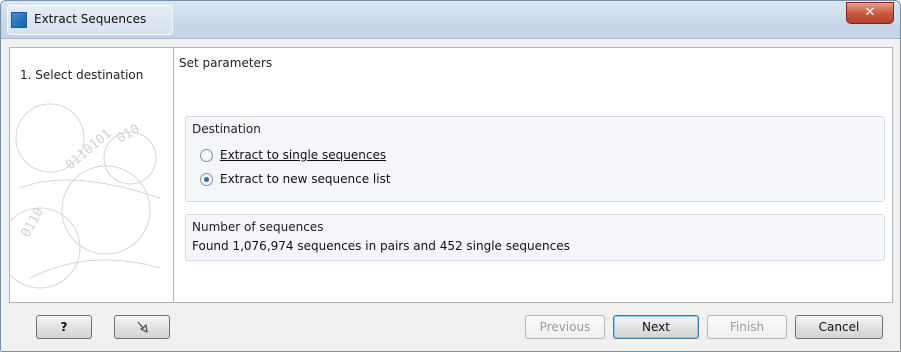 The height and width of the screenshot is (352, 901). What do you see at coordinates (206, 155) in the screenshot?
I see `radio-single-sequences` at bounding box center [206, 155].